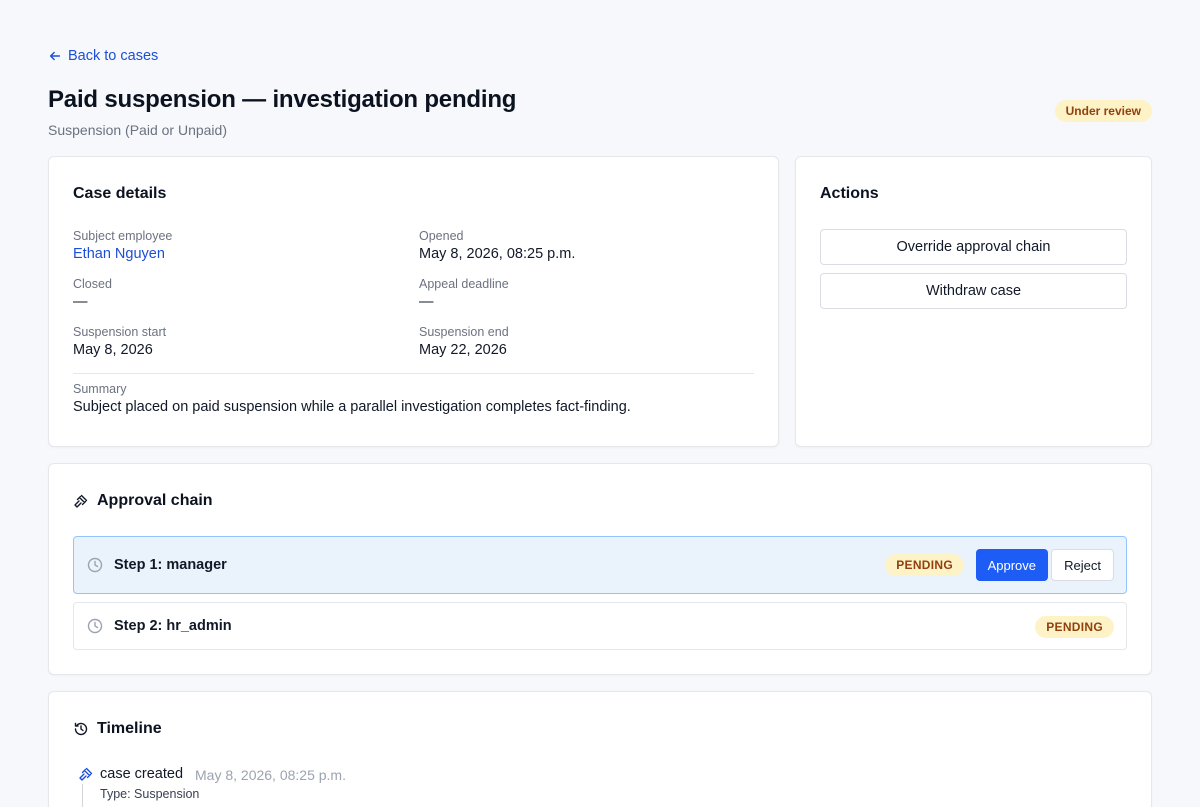  I want to click on arrow-left-icon, so click(55, 56).